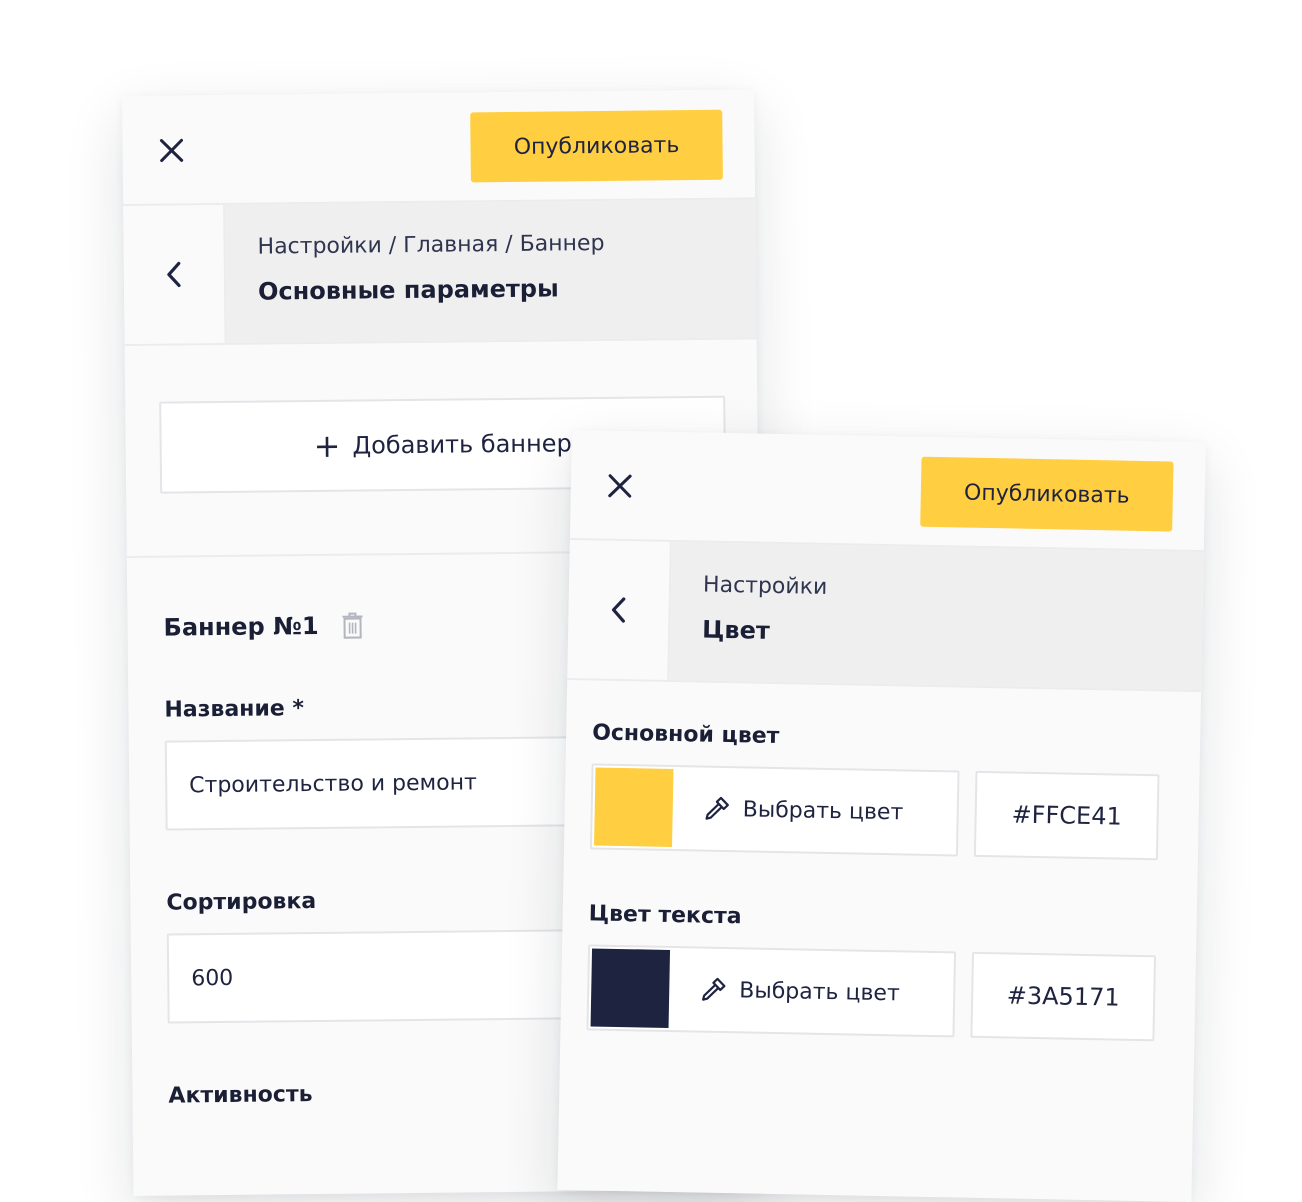 The width and height of the screenshot is (1302, 1202). Describe the element at coordinates (736, 630) in the screenshot. I see `page-title: Цвет` at that location.